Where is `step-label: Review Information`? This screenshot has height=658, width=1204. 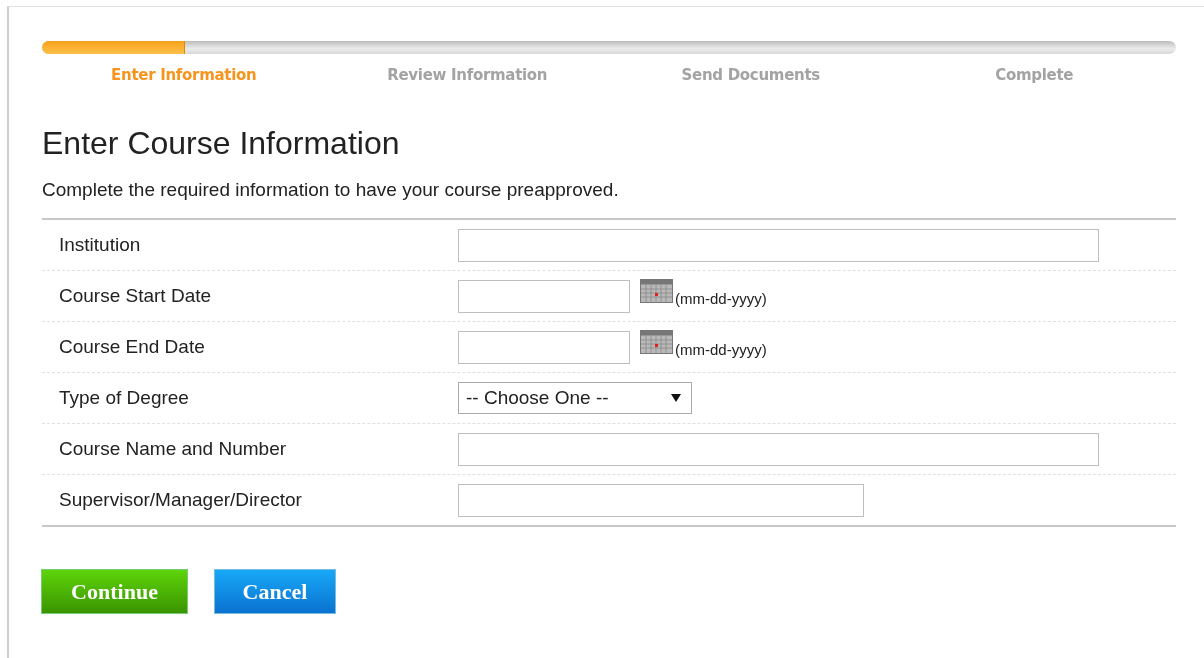
step-label: Review Information is located at coordinates (467, 75).